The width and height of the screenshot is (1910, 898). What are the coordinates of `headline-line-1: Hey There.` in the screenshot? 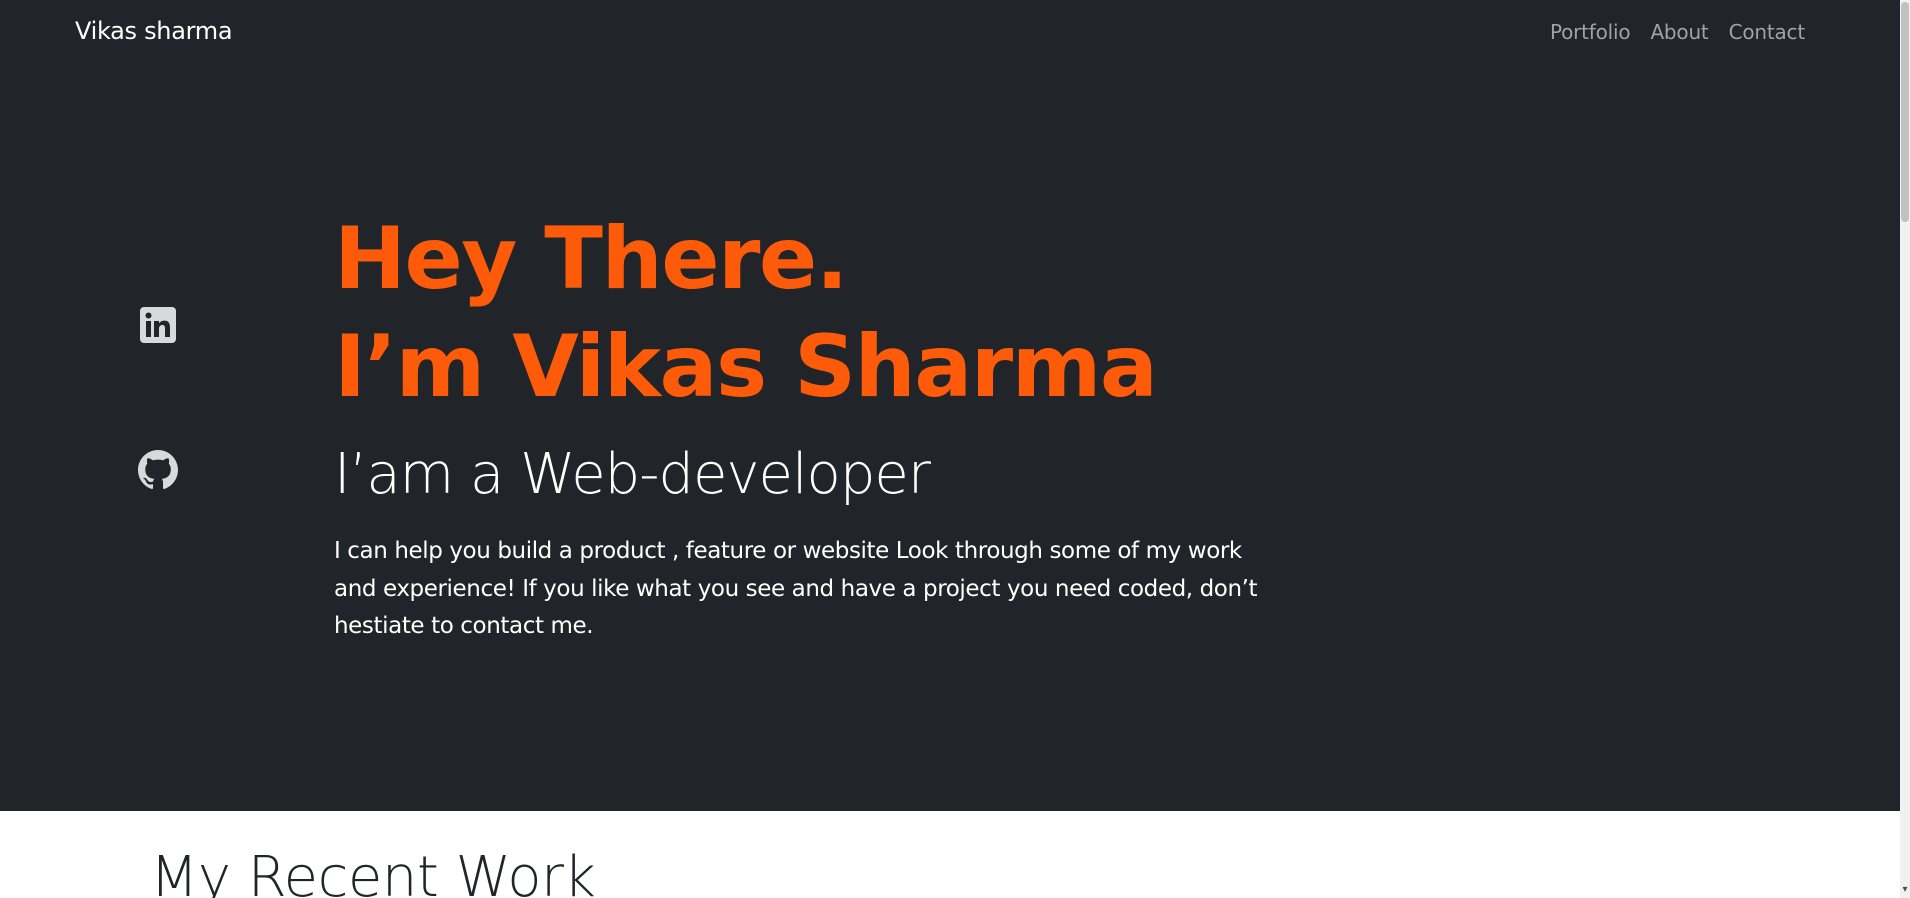 It's located at (591, 259).